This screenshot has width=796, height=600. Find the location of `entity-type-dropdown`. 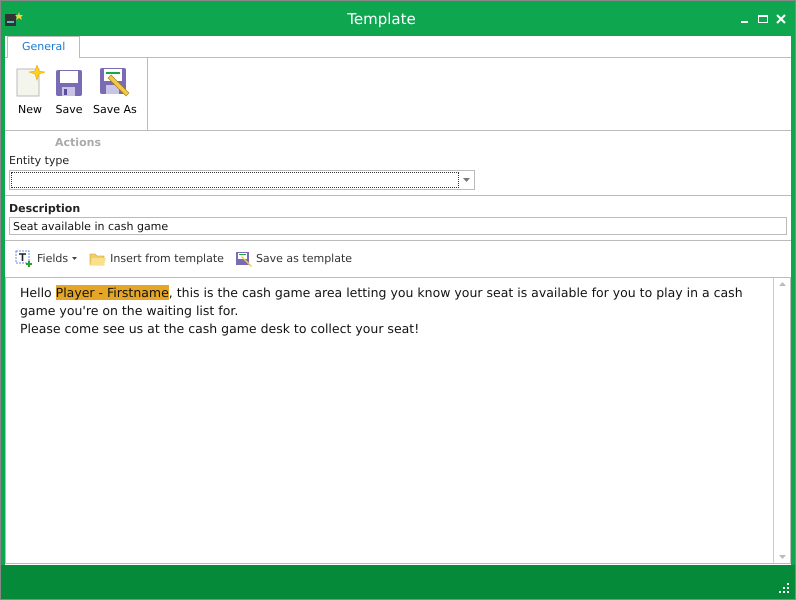

entity-type-dropdown is located at coordinates (242, 180).